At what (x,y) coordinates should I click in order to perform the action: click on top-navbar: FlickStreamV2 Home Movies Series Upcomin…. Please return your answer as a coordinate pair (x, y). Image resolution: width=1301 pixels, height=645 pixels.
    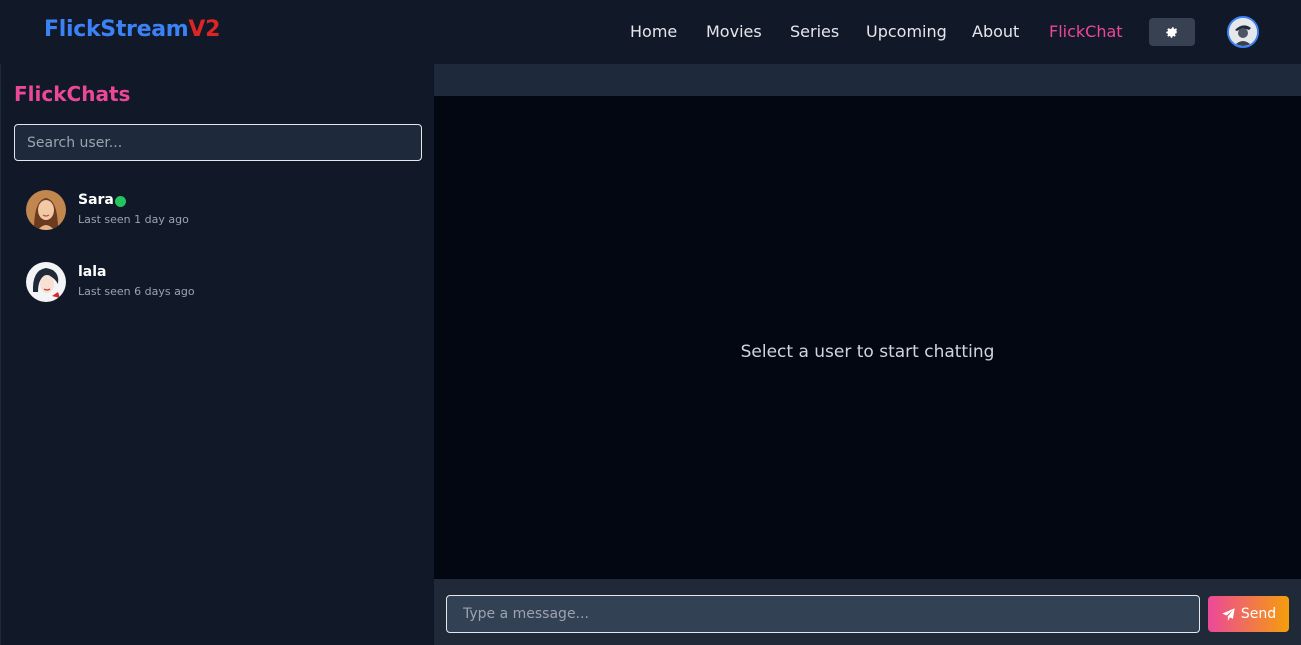
    Looking at the image, I should click on (650, 32).